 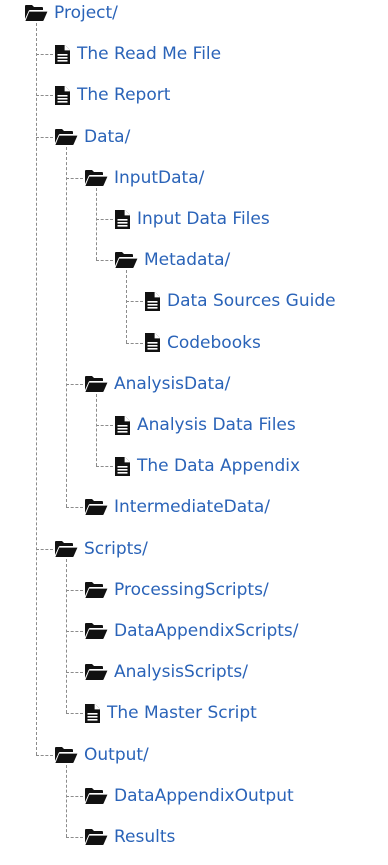 I want to click on folder-intermediate-data: IntermediateData/, so click(x=177, y=507).